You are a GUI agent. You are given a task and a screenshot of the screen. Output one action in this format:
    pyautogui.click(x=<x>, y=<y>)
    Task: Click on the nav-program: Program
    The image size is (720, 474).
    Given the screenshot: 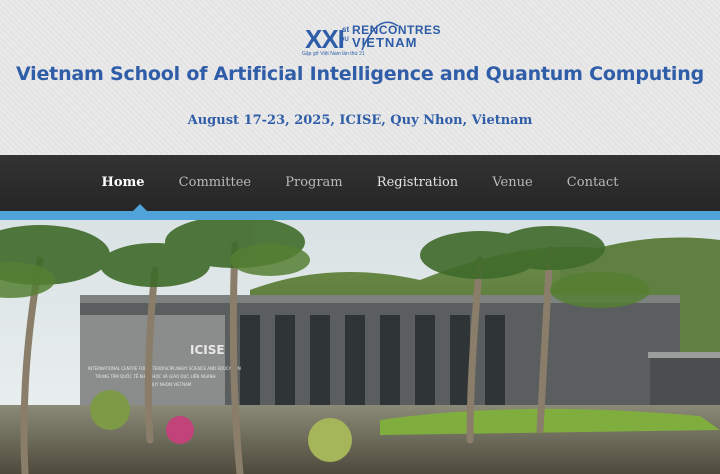 What is the action you would take?
    pyautogui.click(x=313, y=182)
    